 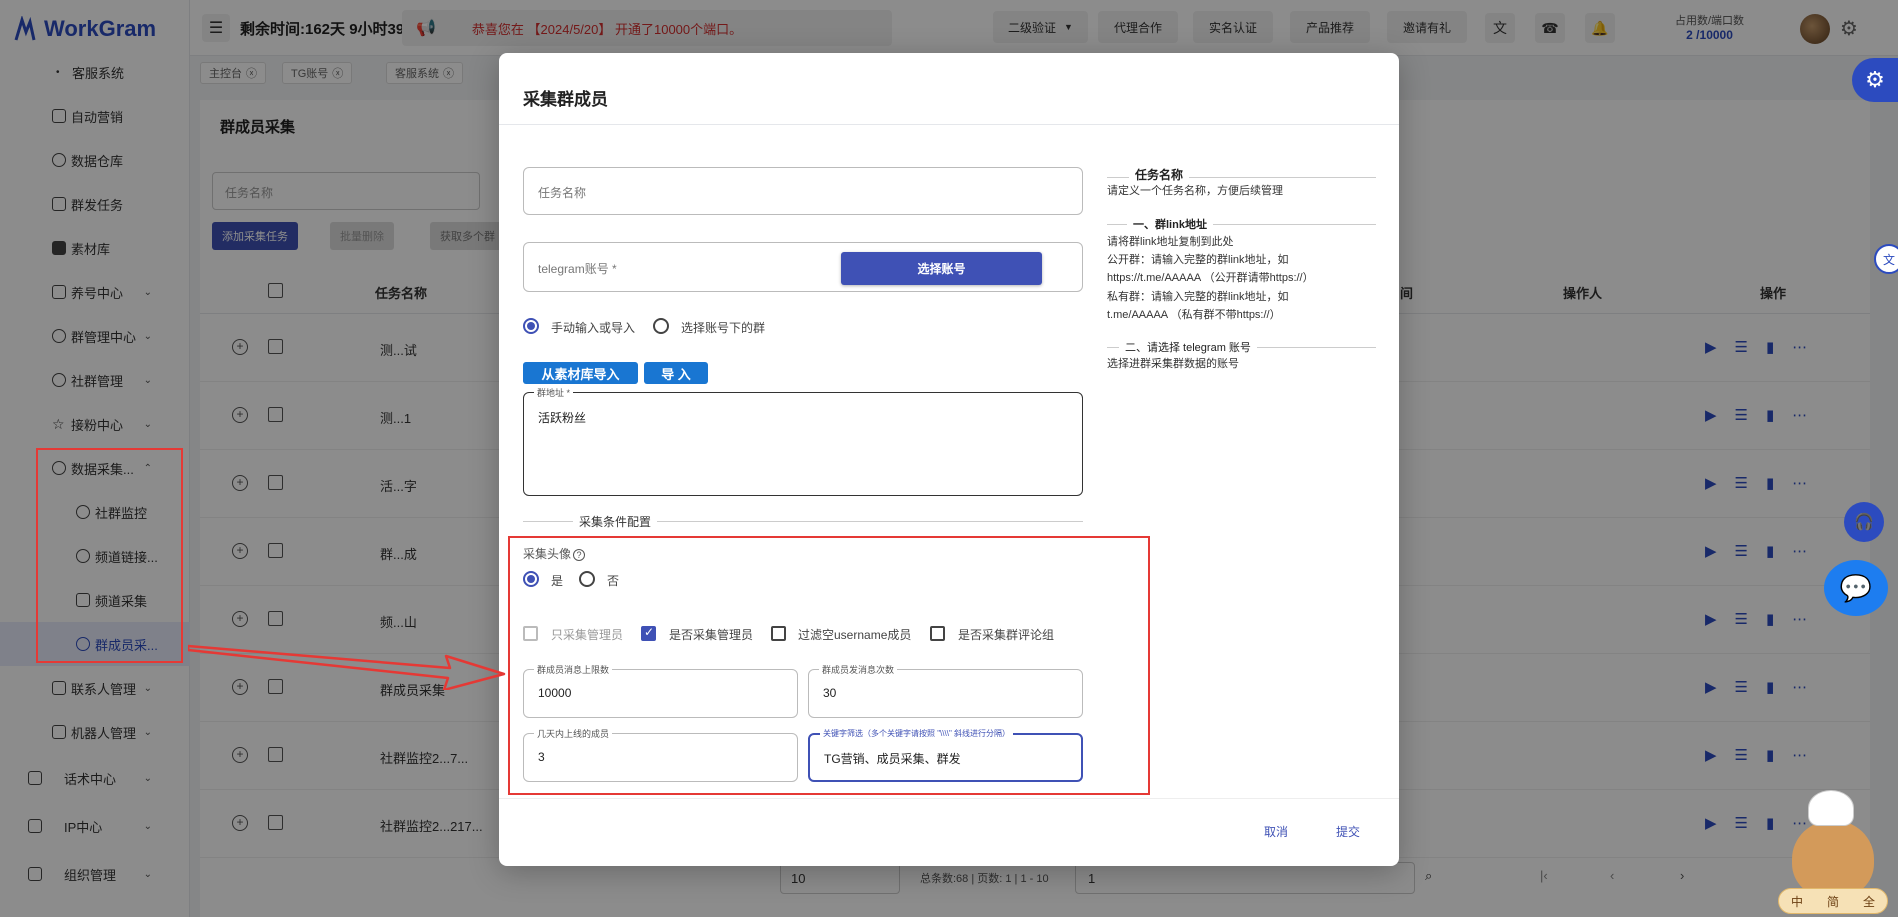 I want to click on telegram-account-field: telegram账号 * 选择账号, so click(x=803, y=267).